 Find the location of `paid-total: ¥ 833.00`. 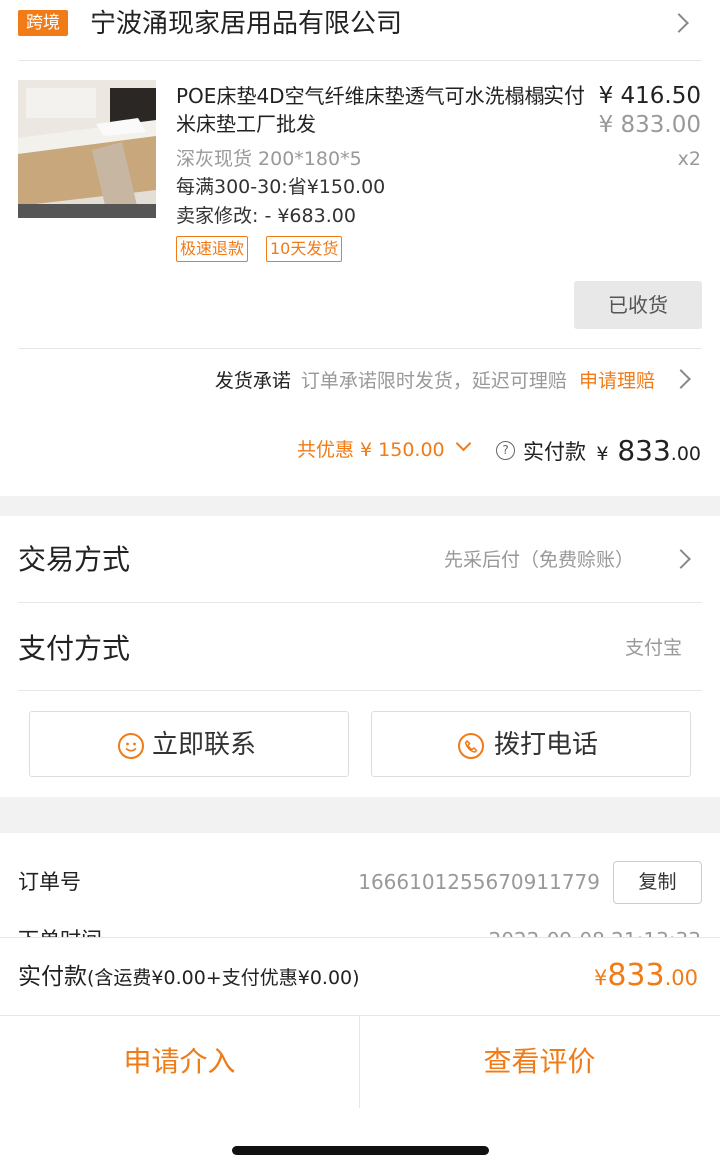

paid-total: ¥ 833.00 is located at coordinates (648, 452).